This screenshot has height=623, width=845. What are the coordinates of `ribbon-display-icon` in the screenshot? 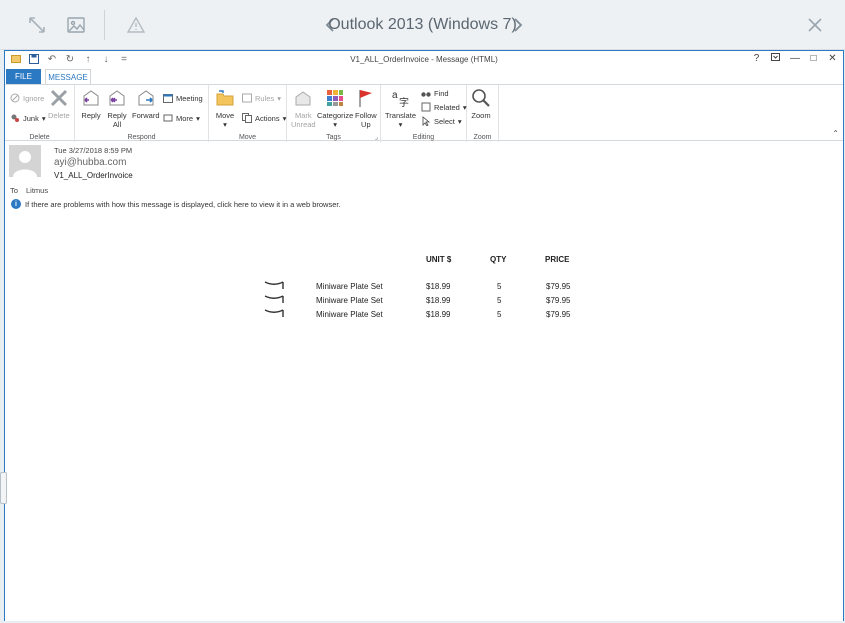 It's located at (775, 58).